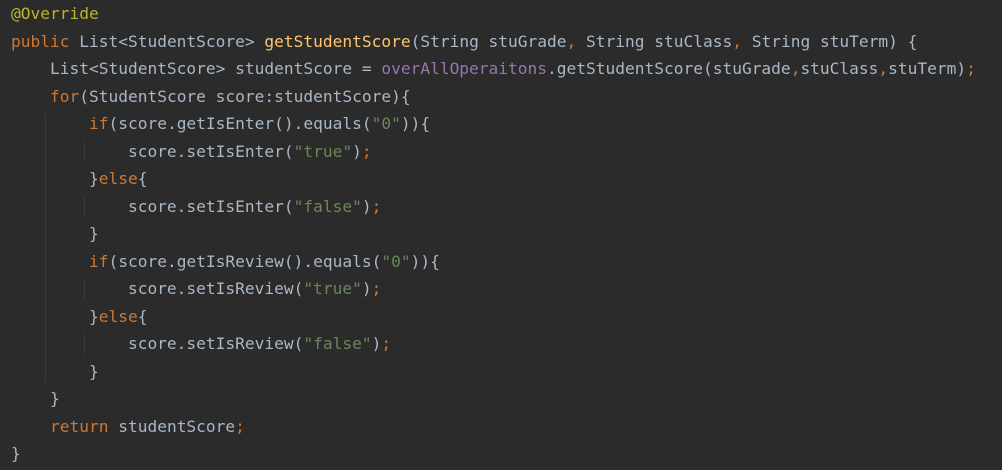 This screenshot has width=1002, height=470. I want to click on code-line: if(score.getIsReview().equals("0")){, so click(225, 261).